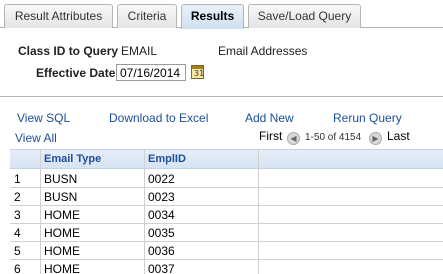  Describe the element at coordinates (226, 233) in the screenshot. I see `table-row: 4 HOME 0035` at that location.